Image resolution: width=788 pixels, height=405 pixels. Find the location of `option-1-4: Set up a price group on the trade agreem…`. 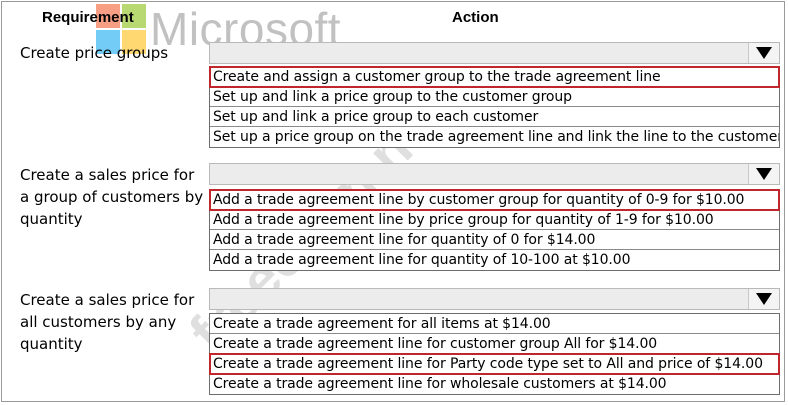

option-1-4: Set up a price group on the trade agreem… is located at coordinates (494, 137).